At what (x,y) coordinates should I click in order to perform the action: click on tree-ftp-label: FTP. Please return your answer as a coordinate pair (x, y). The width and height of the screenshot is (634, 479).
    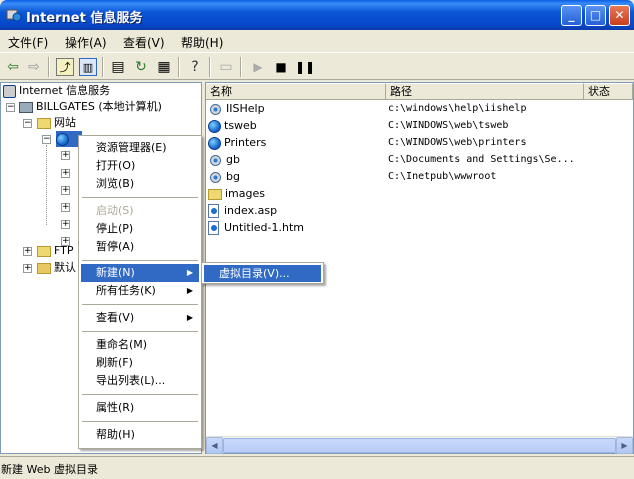
    Looking at the image, I should click on (64, 250).